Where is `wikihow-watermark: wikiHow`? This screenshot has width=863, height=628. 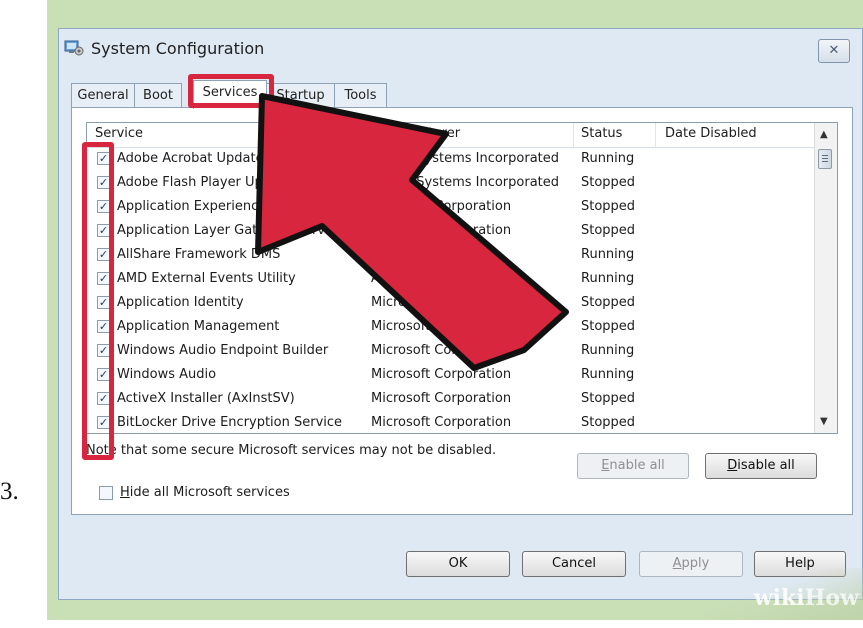 wikihow-watermark: wikiHow is located at coordinates (783, 594).